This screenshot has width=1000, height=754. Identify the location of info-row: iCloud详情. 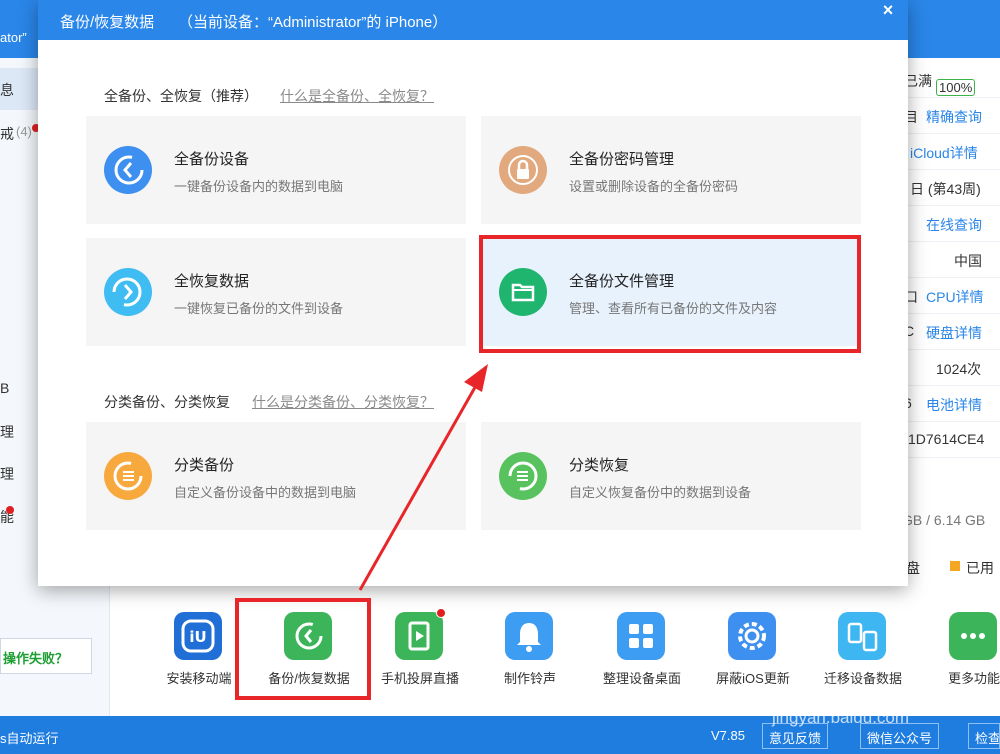
(950, 152).